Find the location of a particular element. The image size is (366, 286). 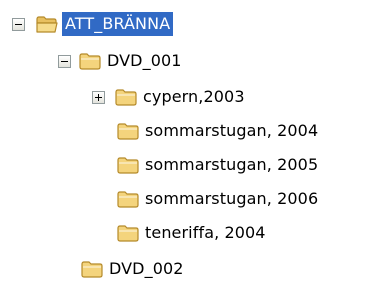

tree-node-label: ATT_BRÄNNA is located at coordinates (118, 24).